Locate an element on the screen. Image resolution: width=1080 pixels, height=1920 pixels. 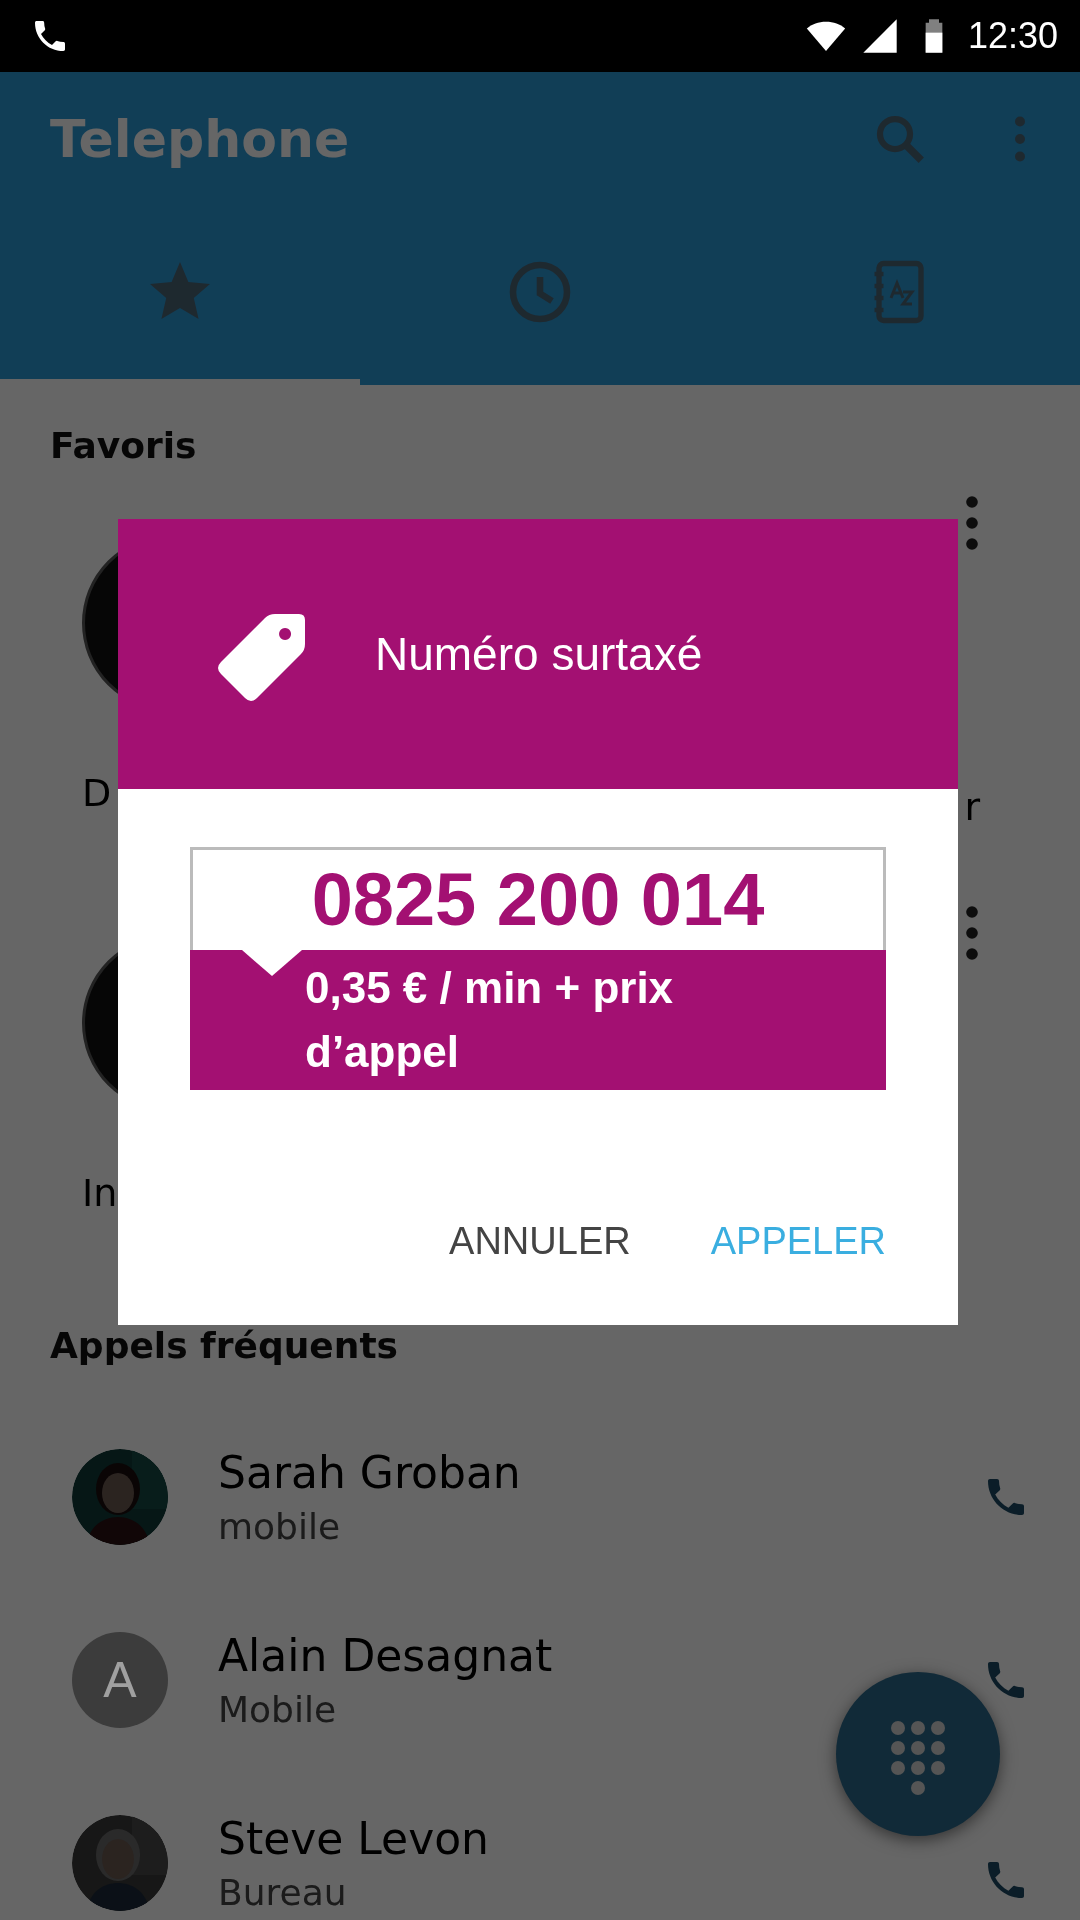
contact-name: Steve Levon is located at coordinates (354, 1838).